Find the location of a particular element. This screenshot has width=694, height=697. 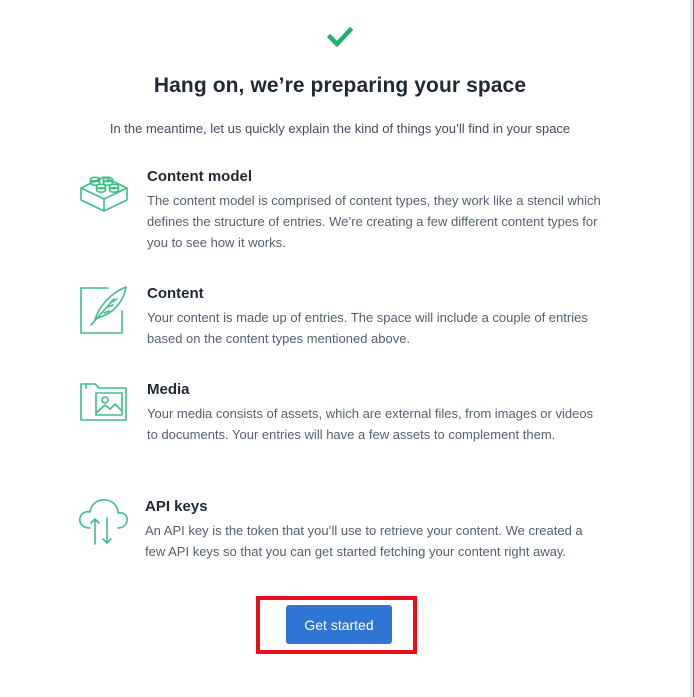

checkmark-icon is located at coordinates (340, 37).